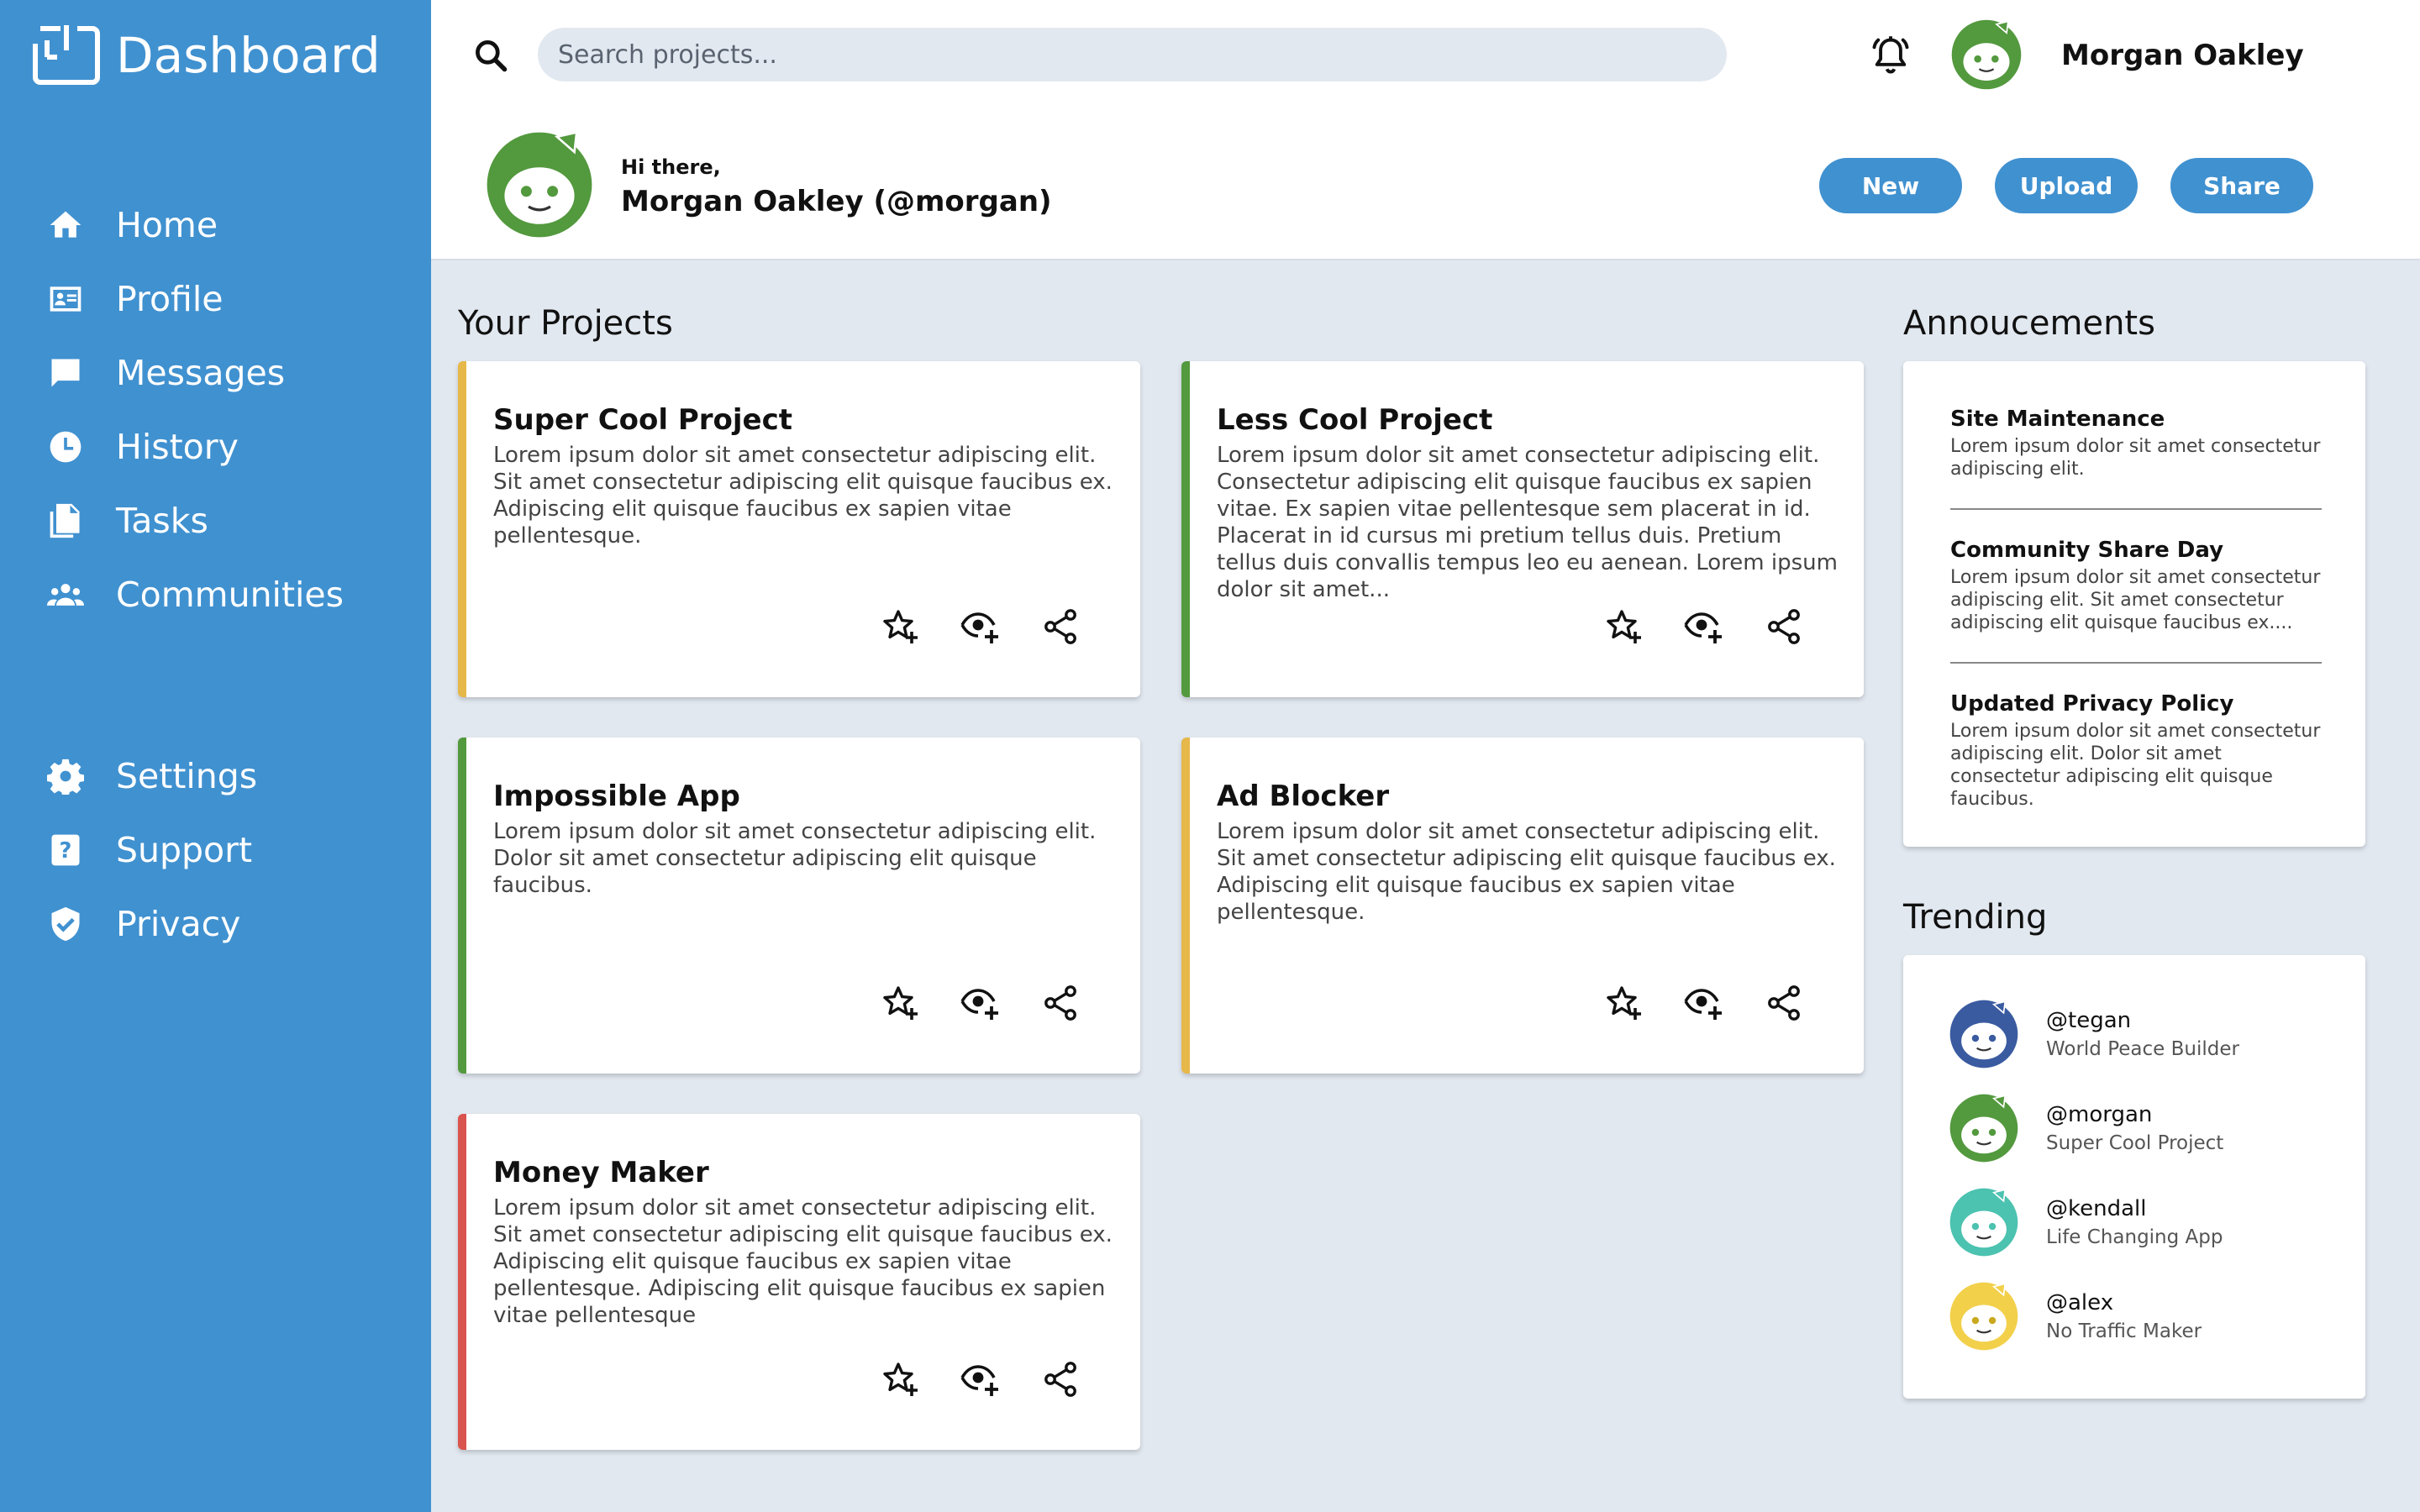 This screenshot has width=2420, height=1512. I want to click on app-title: Dashboard, so click(248, 55).